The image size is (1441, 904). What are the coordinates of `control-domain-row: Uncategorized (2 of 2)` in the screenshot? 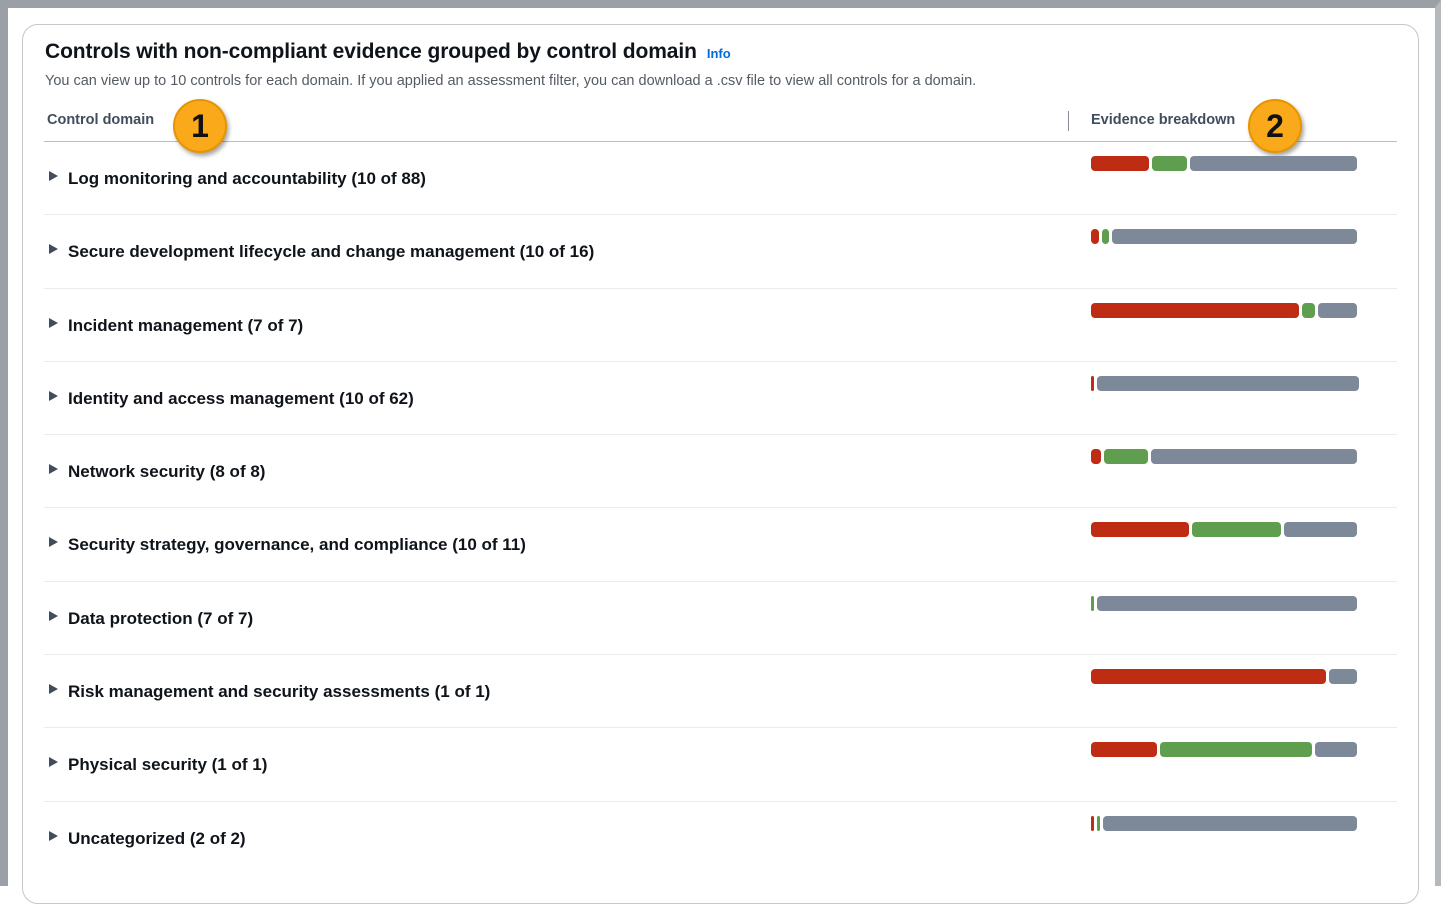 It's located at (720, 838).